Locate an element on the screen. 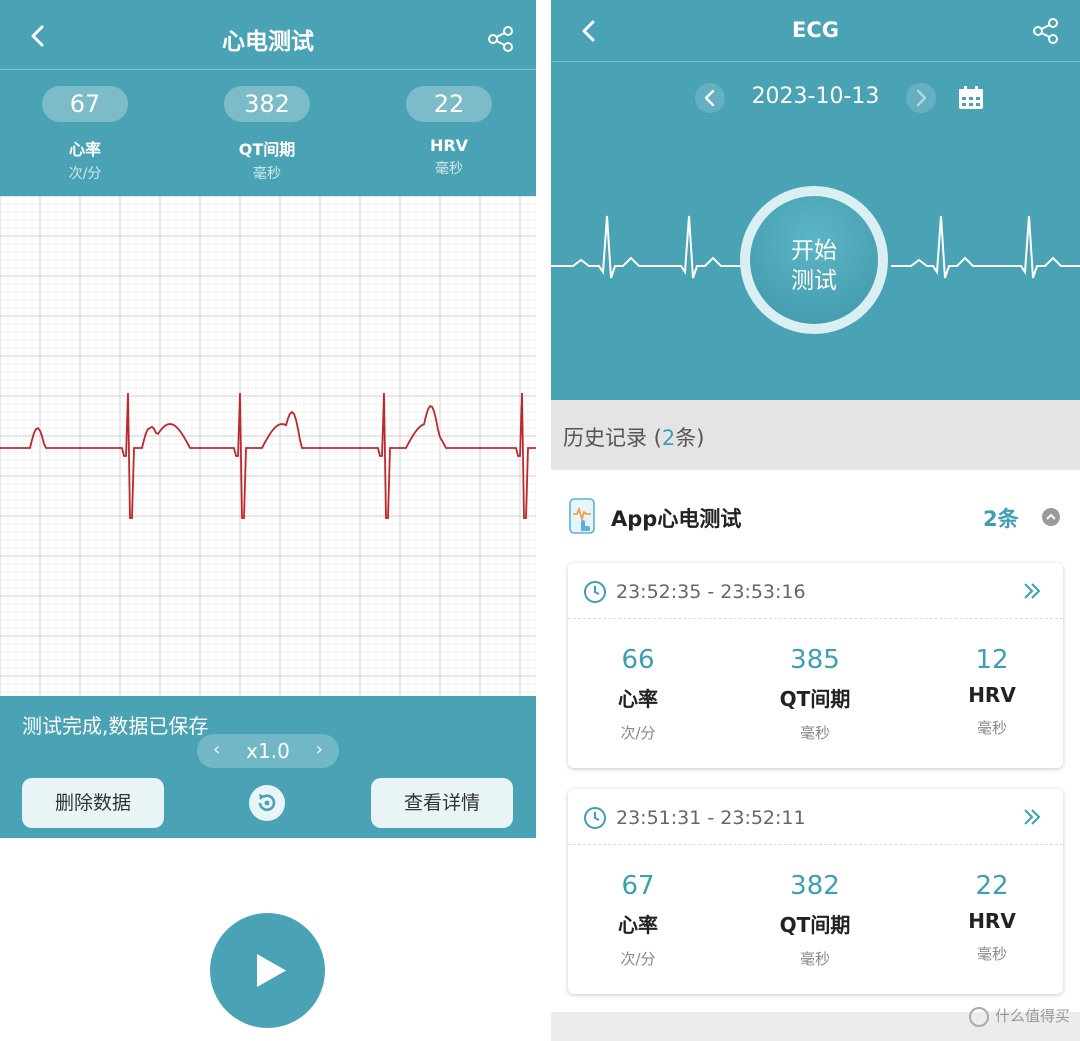 This screenshot has width=1080, height=1041. top-bar: 心电测试 is located at coordinates (268, 35).